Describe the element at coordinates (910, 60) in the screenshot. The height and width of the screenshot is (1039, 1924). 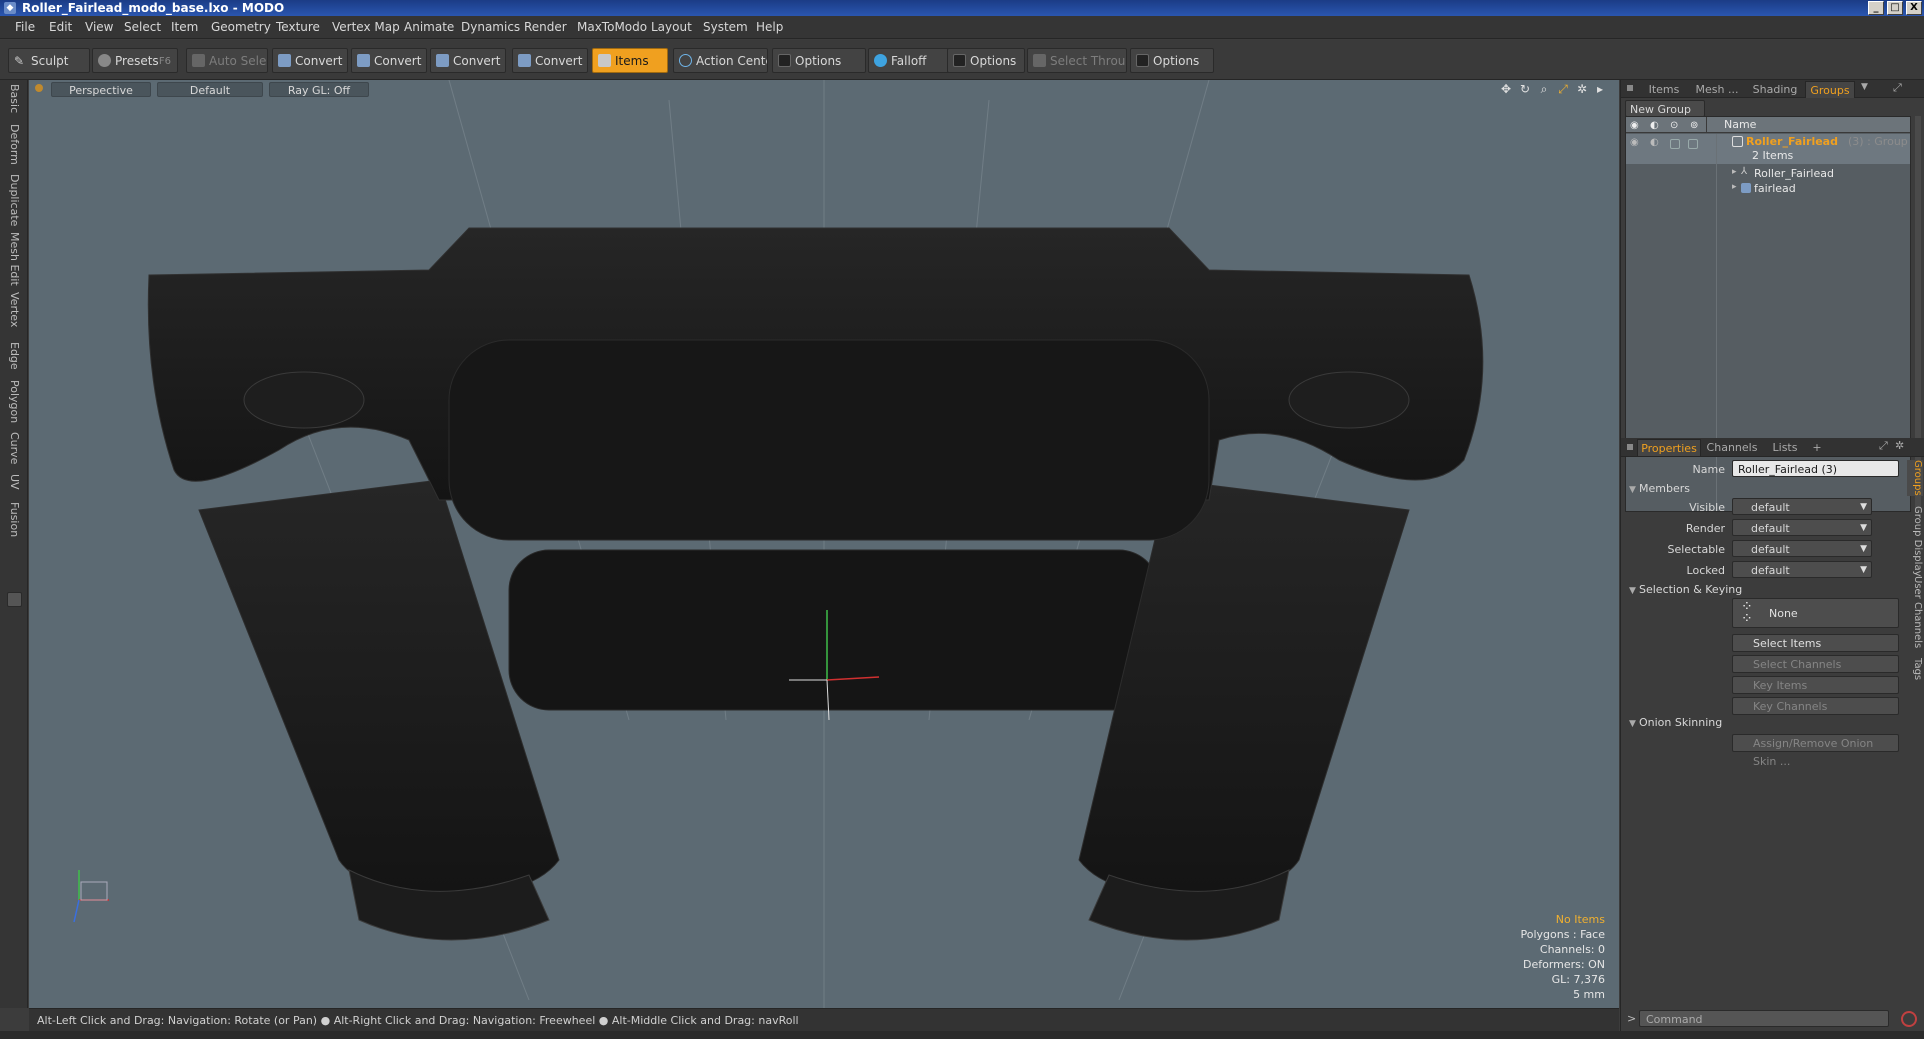
I see `falloff-button: Falloff` at that location.